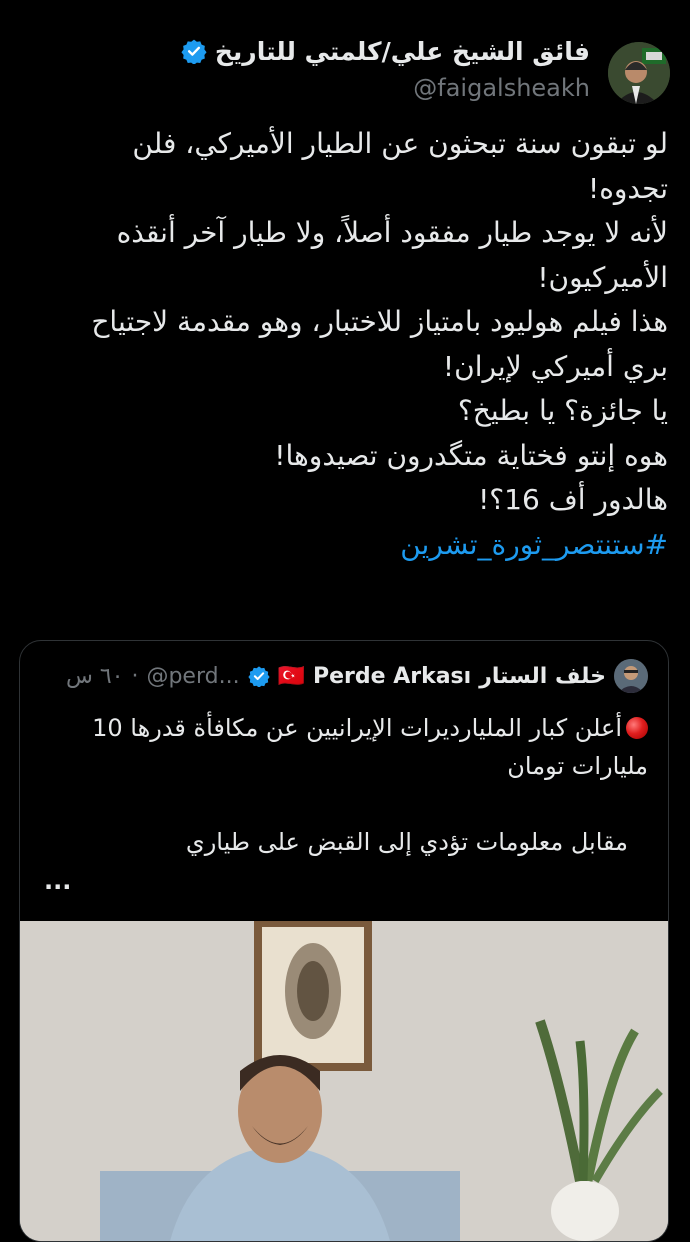 The height and width of the screenshot is (1242, 690). What do you see at coordinates (577, 766) in the screenshot?
I see `quoted-line: مليارات تومان` at bounding box center [577, 766].